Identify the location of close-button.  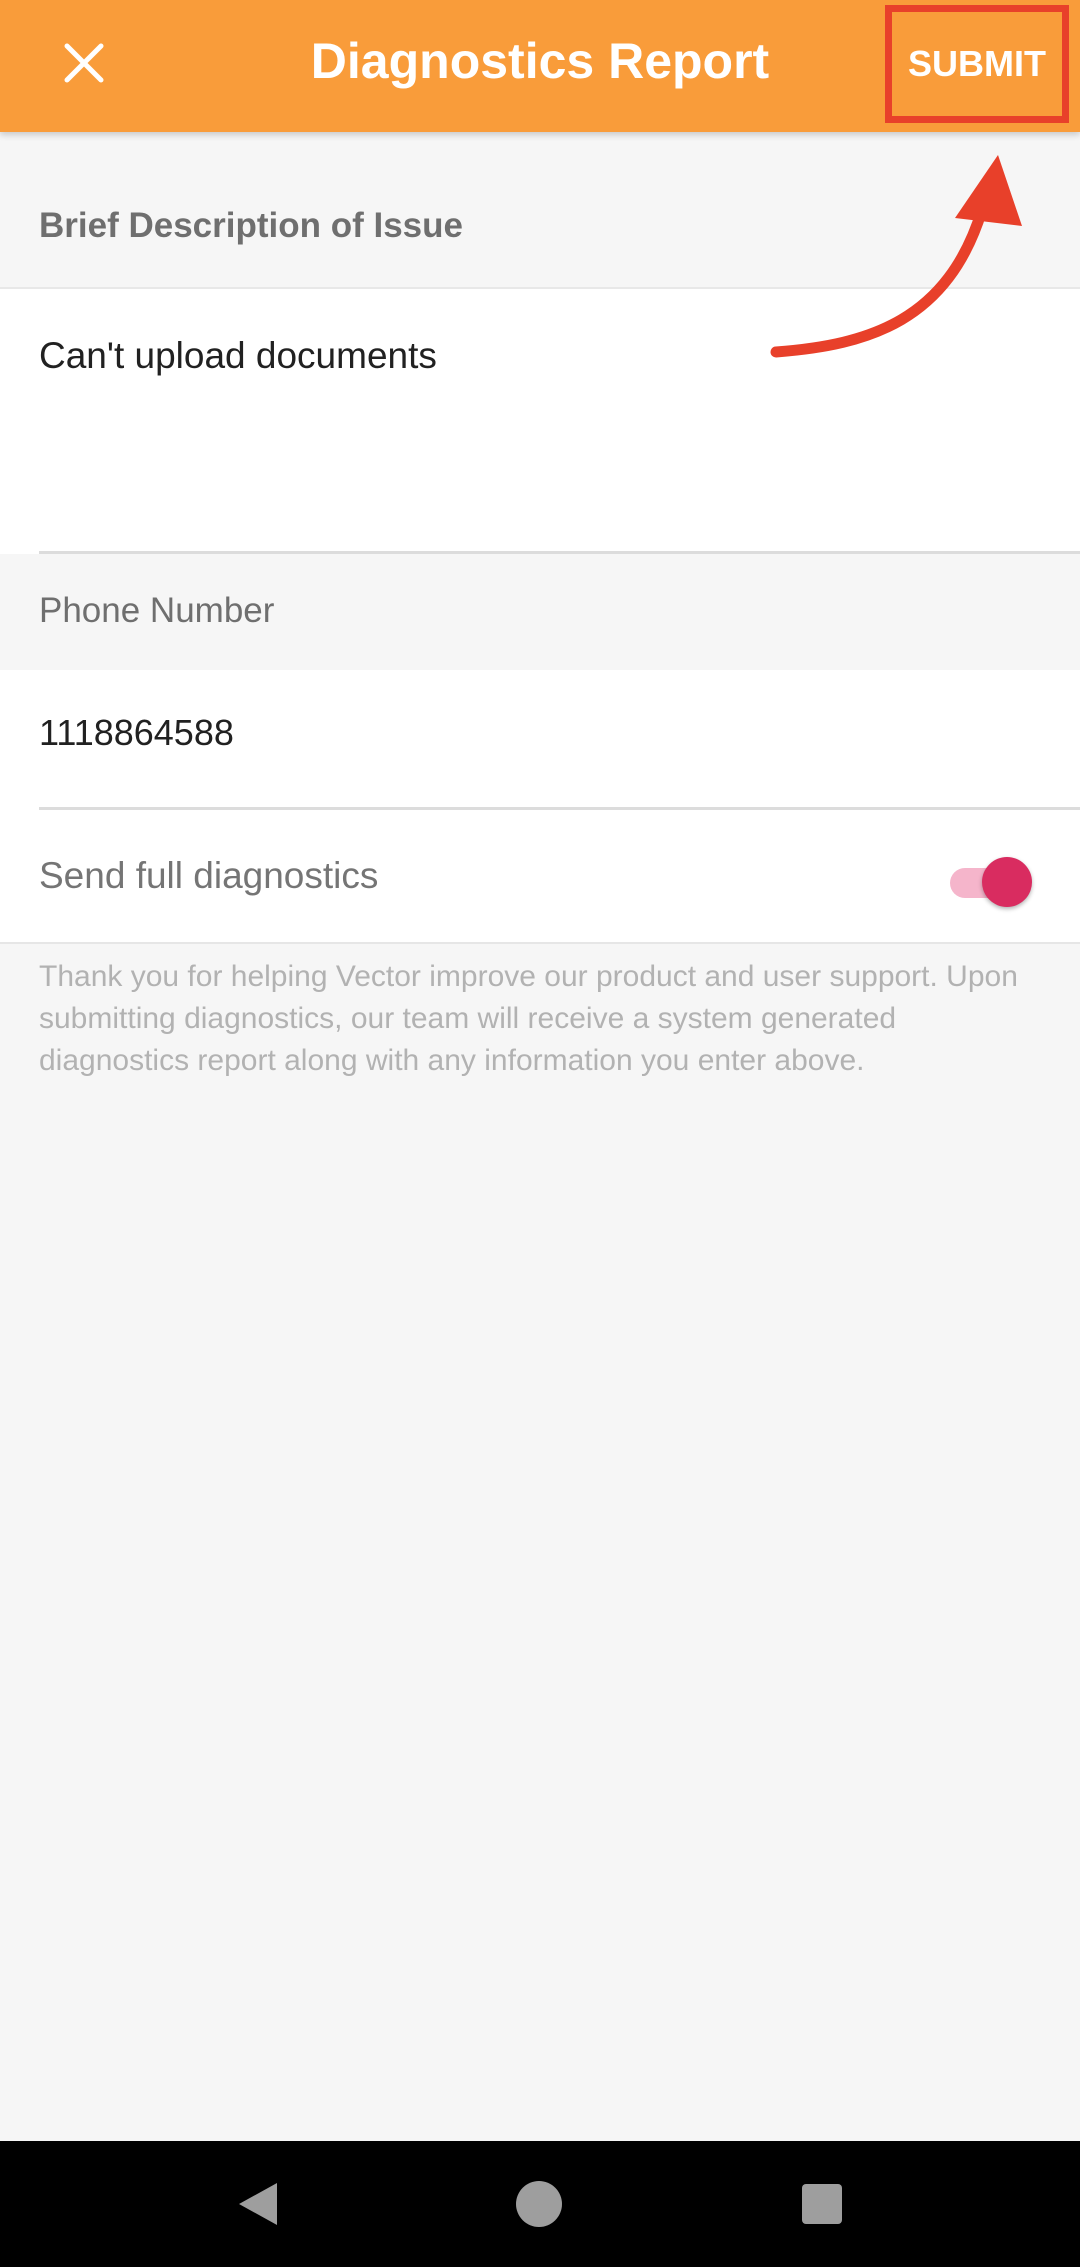
(84, 63).